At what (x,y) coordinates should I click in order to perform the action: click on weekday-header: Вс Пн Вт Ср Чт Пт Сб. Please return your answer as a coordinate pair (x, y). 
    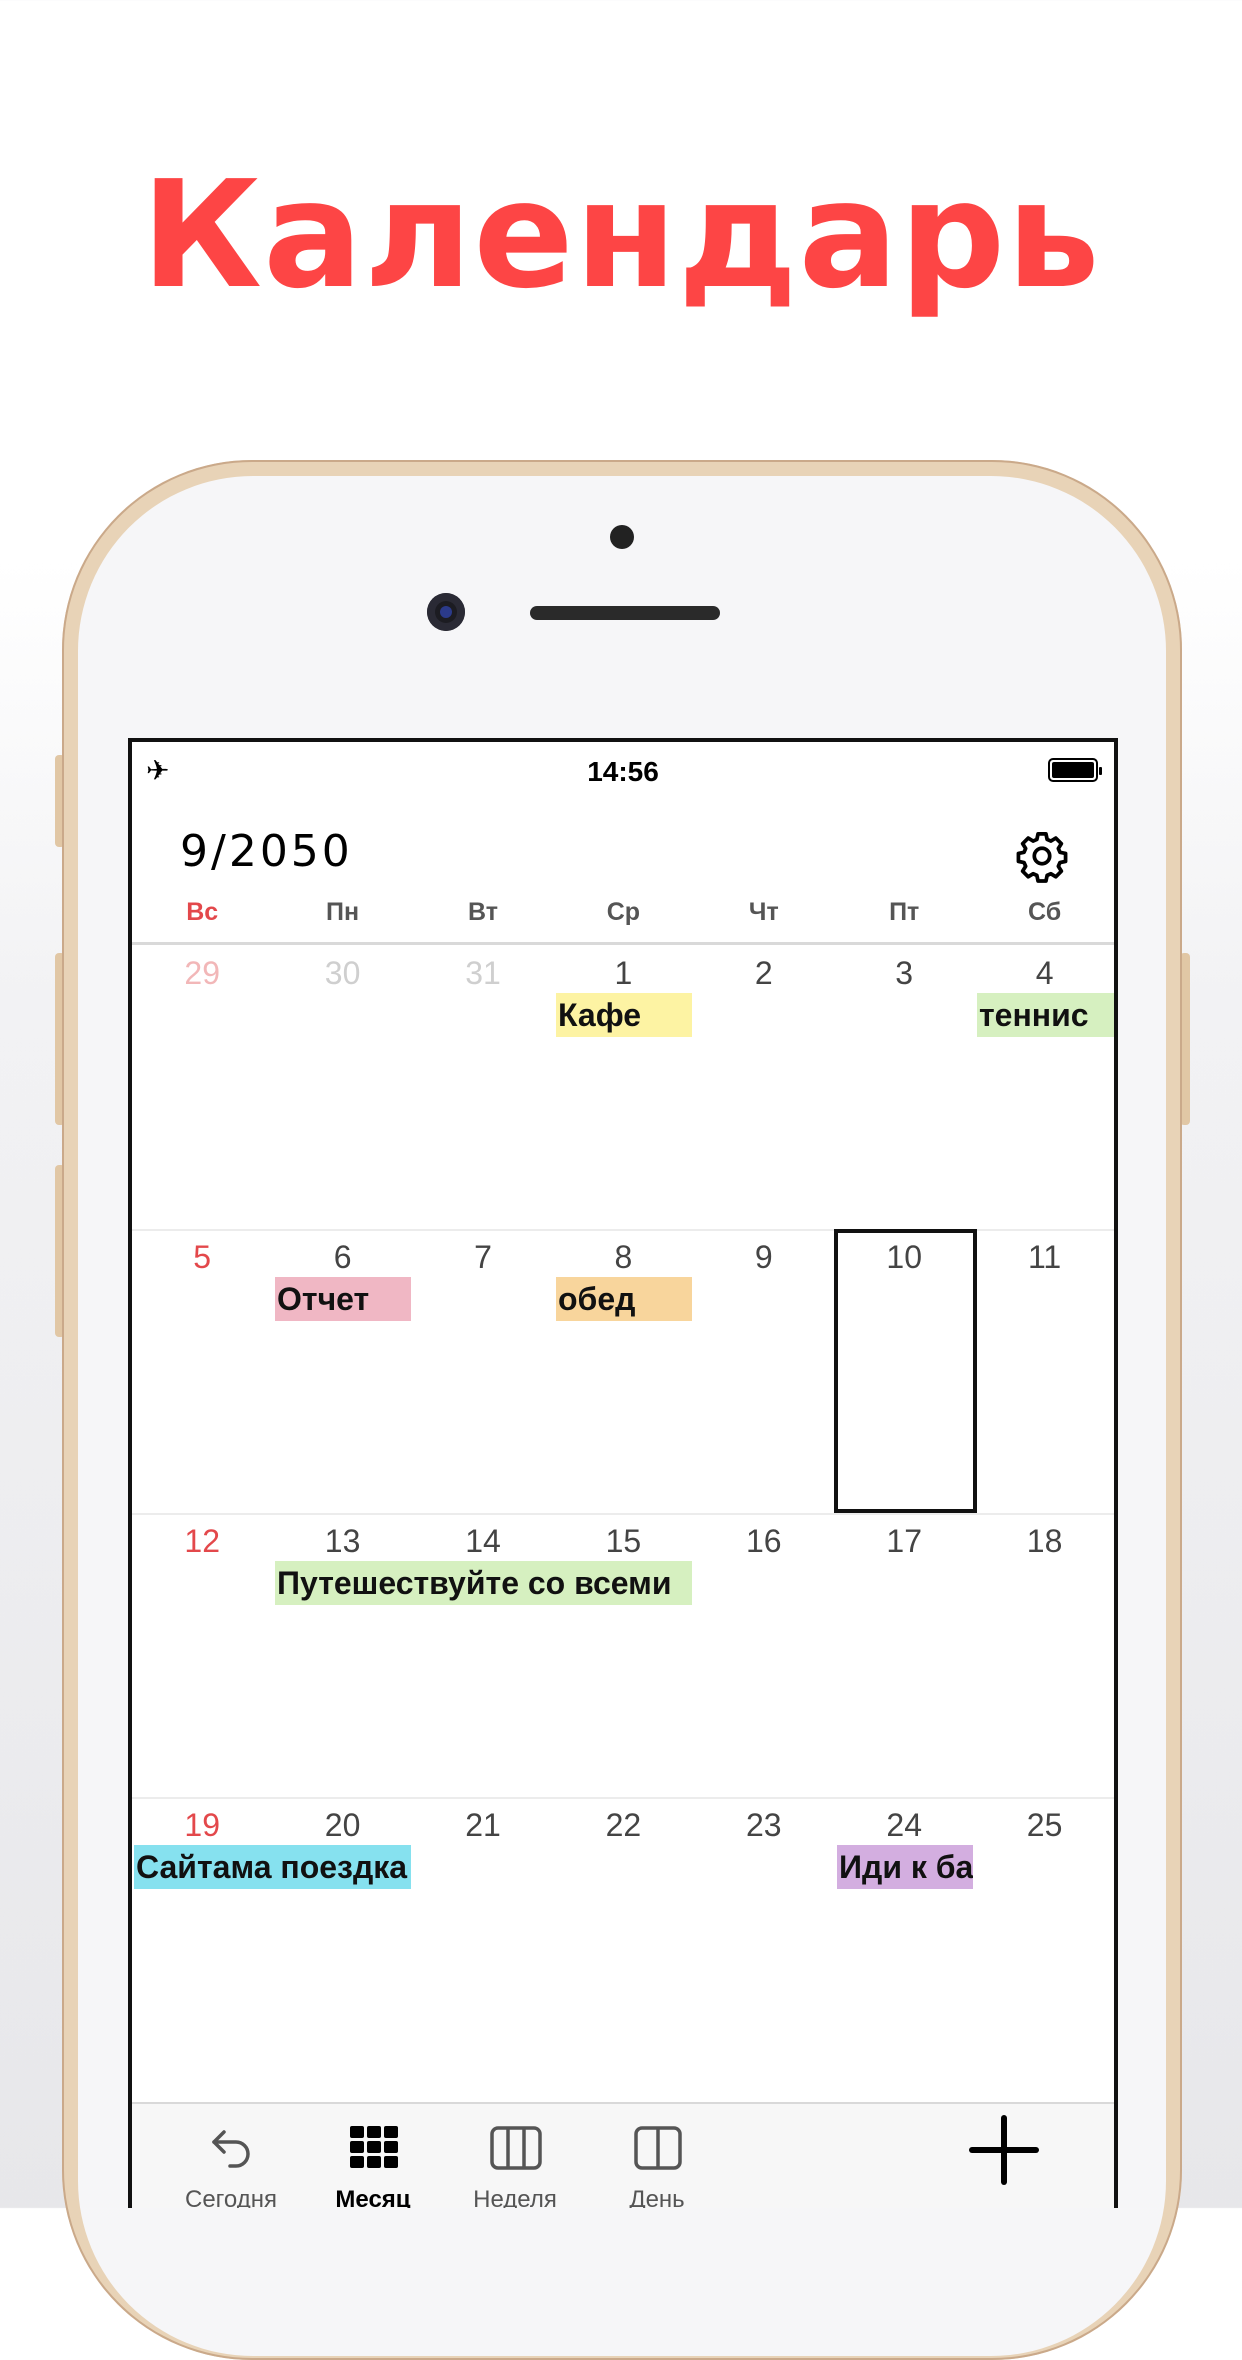
    Looking at the image, I should click on (623, 918).